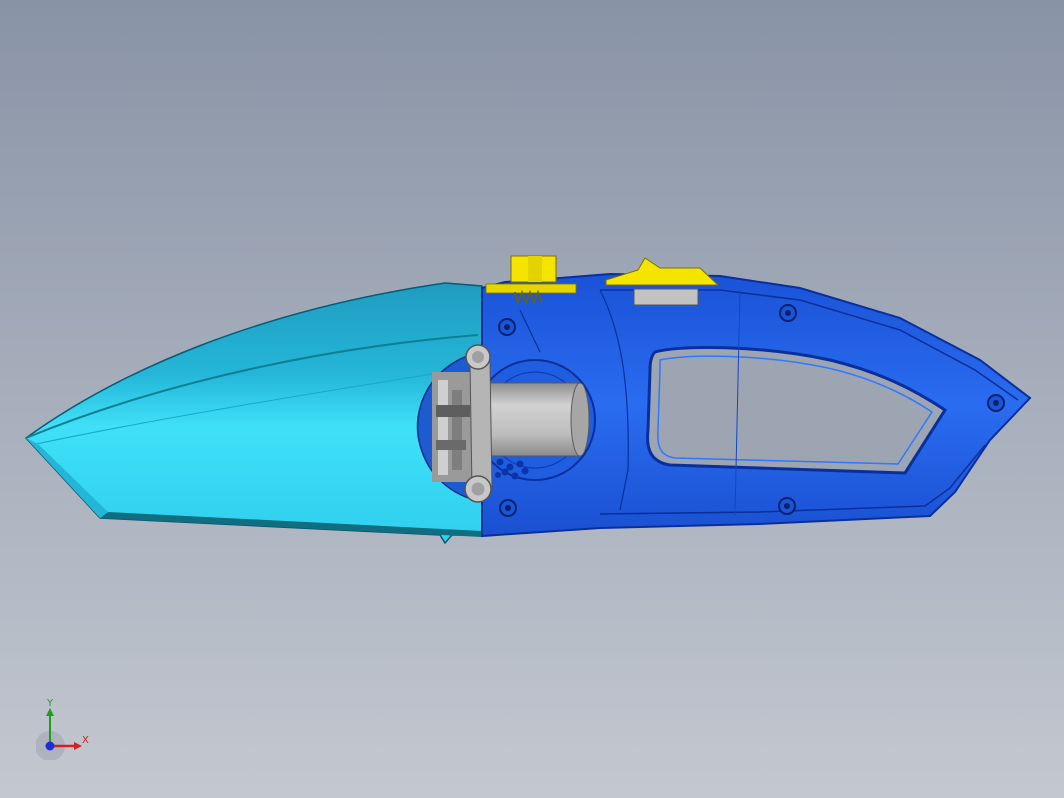 The width and height of the screenshot is (1064, 798). I want to click on y-axis-label: Y, so click(50, 703).